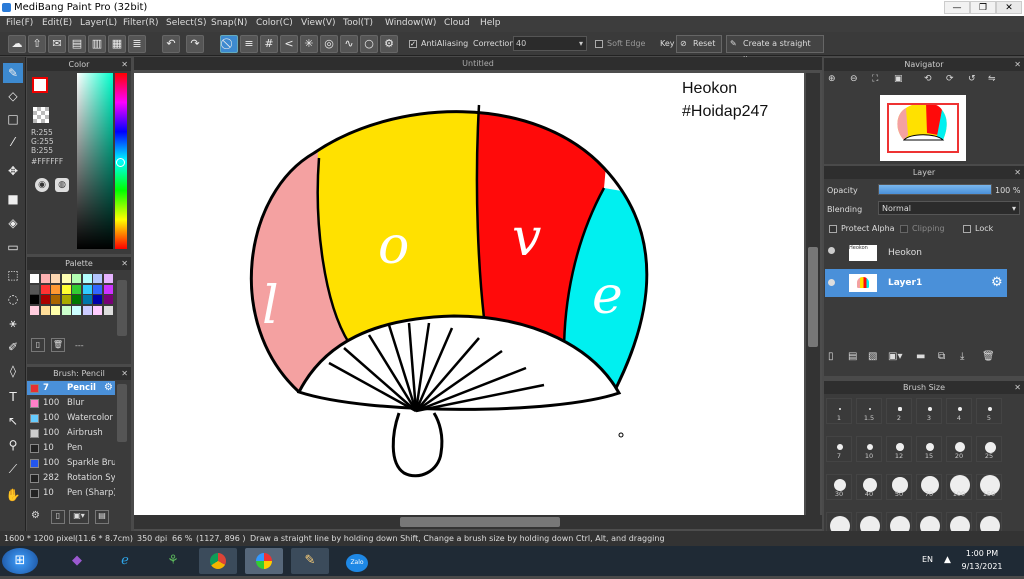  What do you see at coordinates (852, 356) in the screenshot?
I see `new-halftone-layer-icon: ▤` at bounding box center [852, 356].